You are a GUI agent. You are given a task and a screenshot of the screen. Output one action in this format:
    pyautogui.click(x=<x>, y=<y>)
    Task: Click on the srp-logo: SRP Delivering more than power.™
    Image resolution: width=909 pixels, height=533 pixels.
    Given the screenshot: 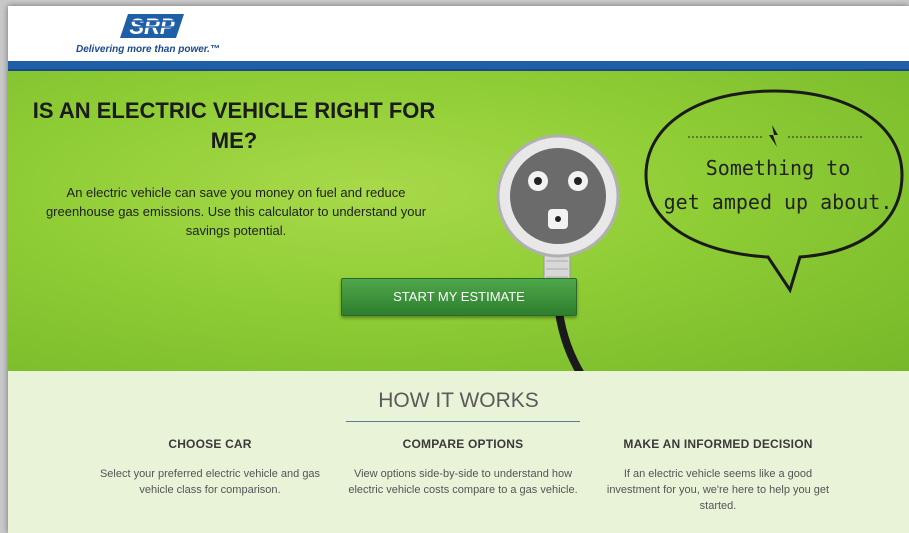 What is the action you would take?
    pyautogui.click(x=148, y=34)
    